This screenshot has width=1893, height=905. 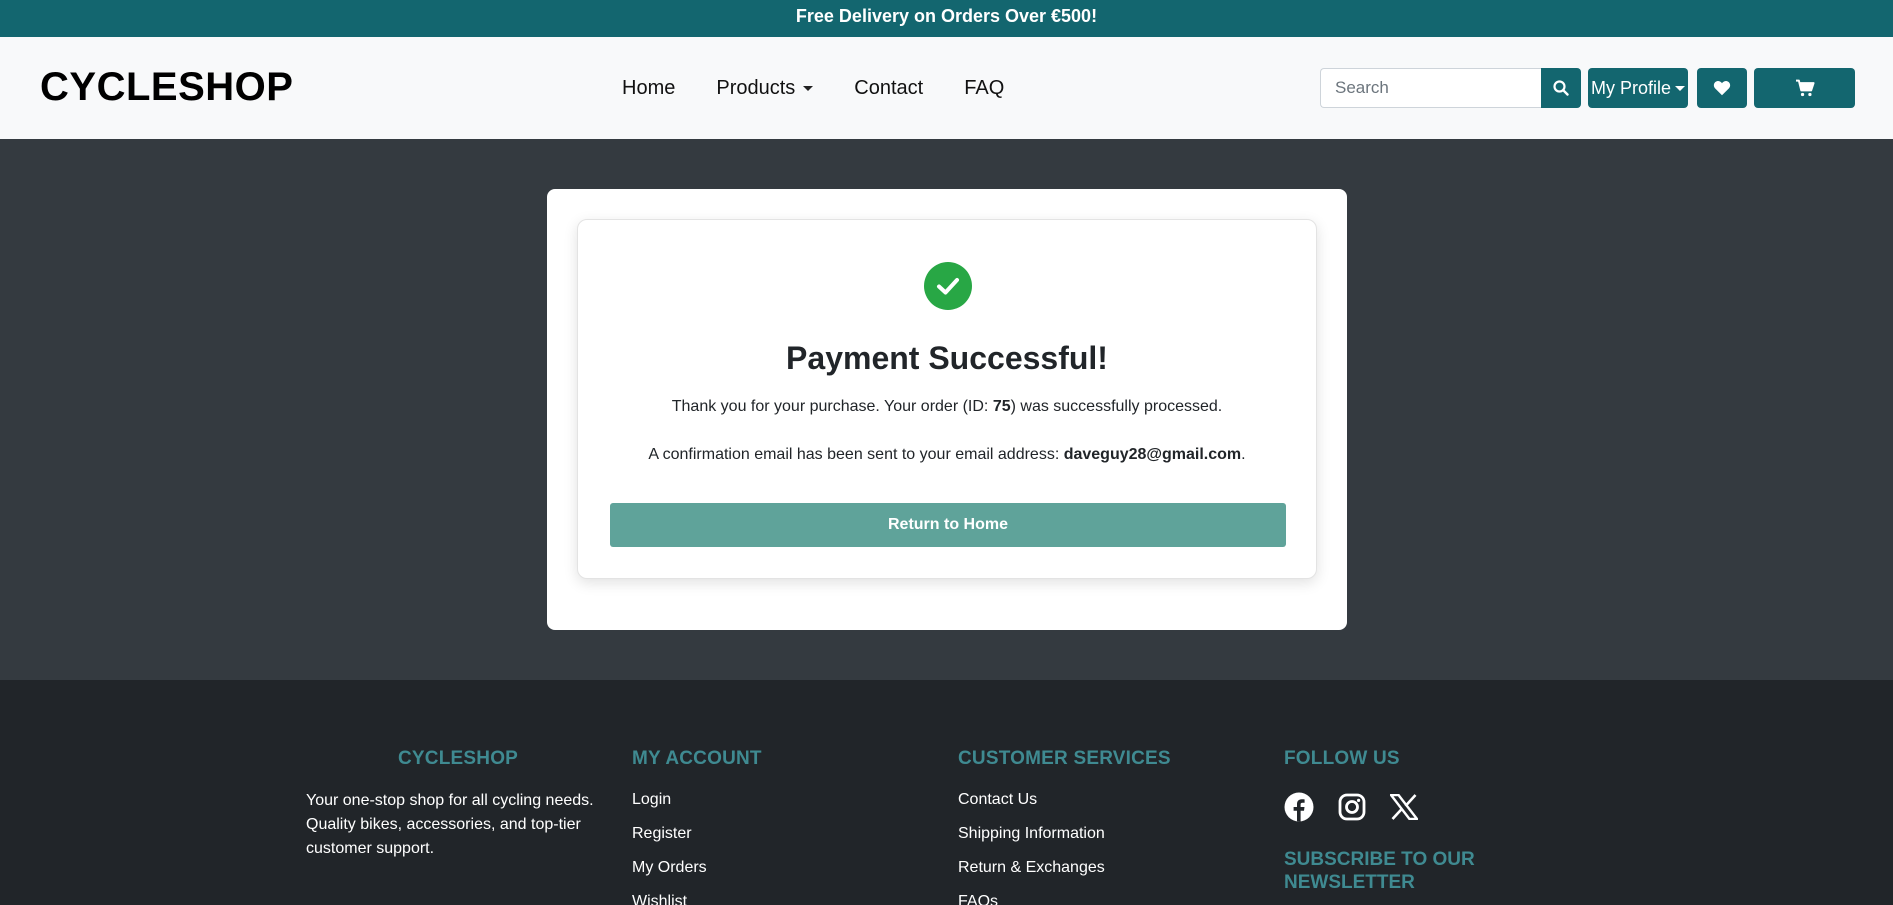 What do you see at coordinates (166, 87) in the screenshot?
I see `site-logo: CYCLESHOP` at bounding box center [166, 87].